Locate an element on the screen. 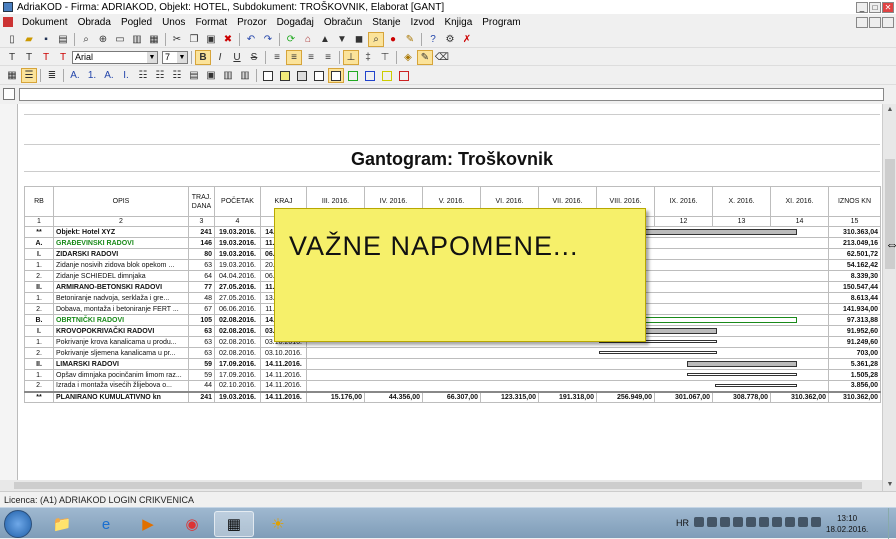 The image size is (896, 539). open-icon: ▰ is located at coordinates (29, 39).